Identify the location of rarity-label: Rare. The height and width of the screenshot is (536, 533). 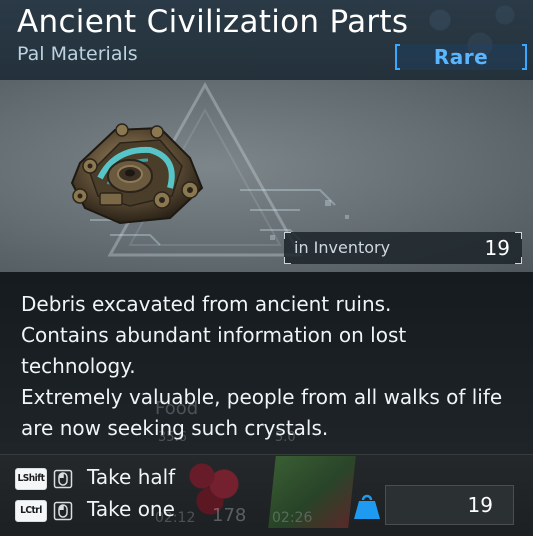
(461, 57).